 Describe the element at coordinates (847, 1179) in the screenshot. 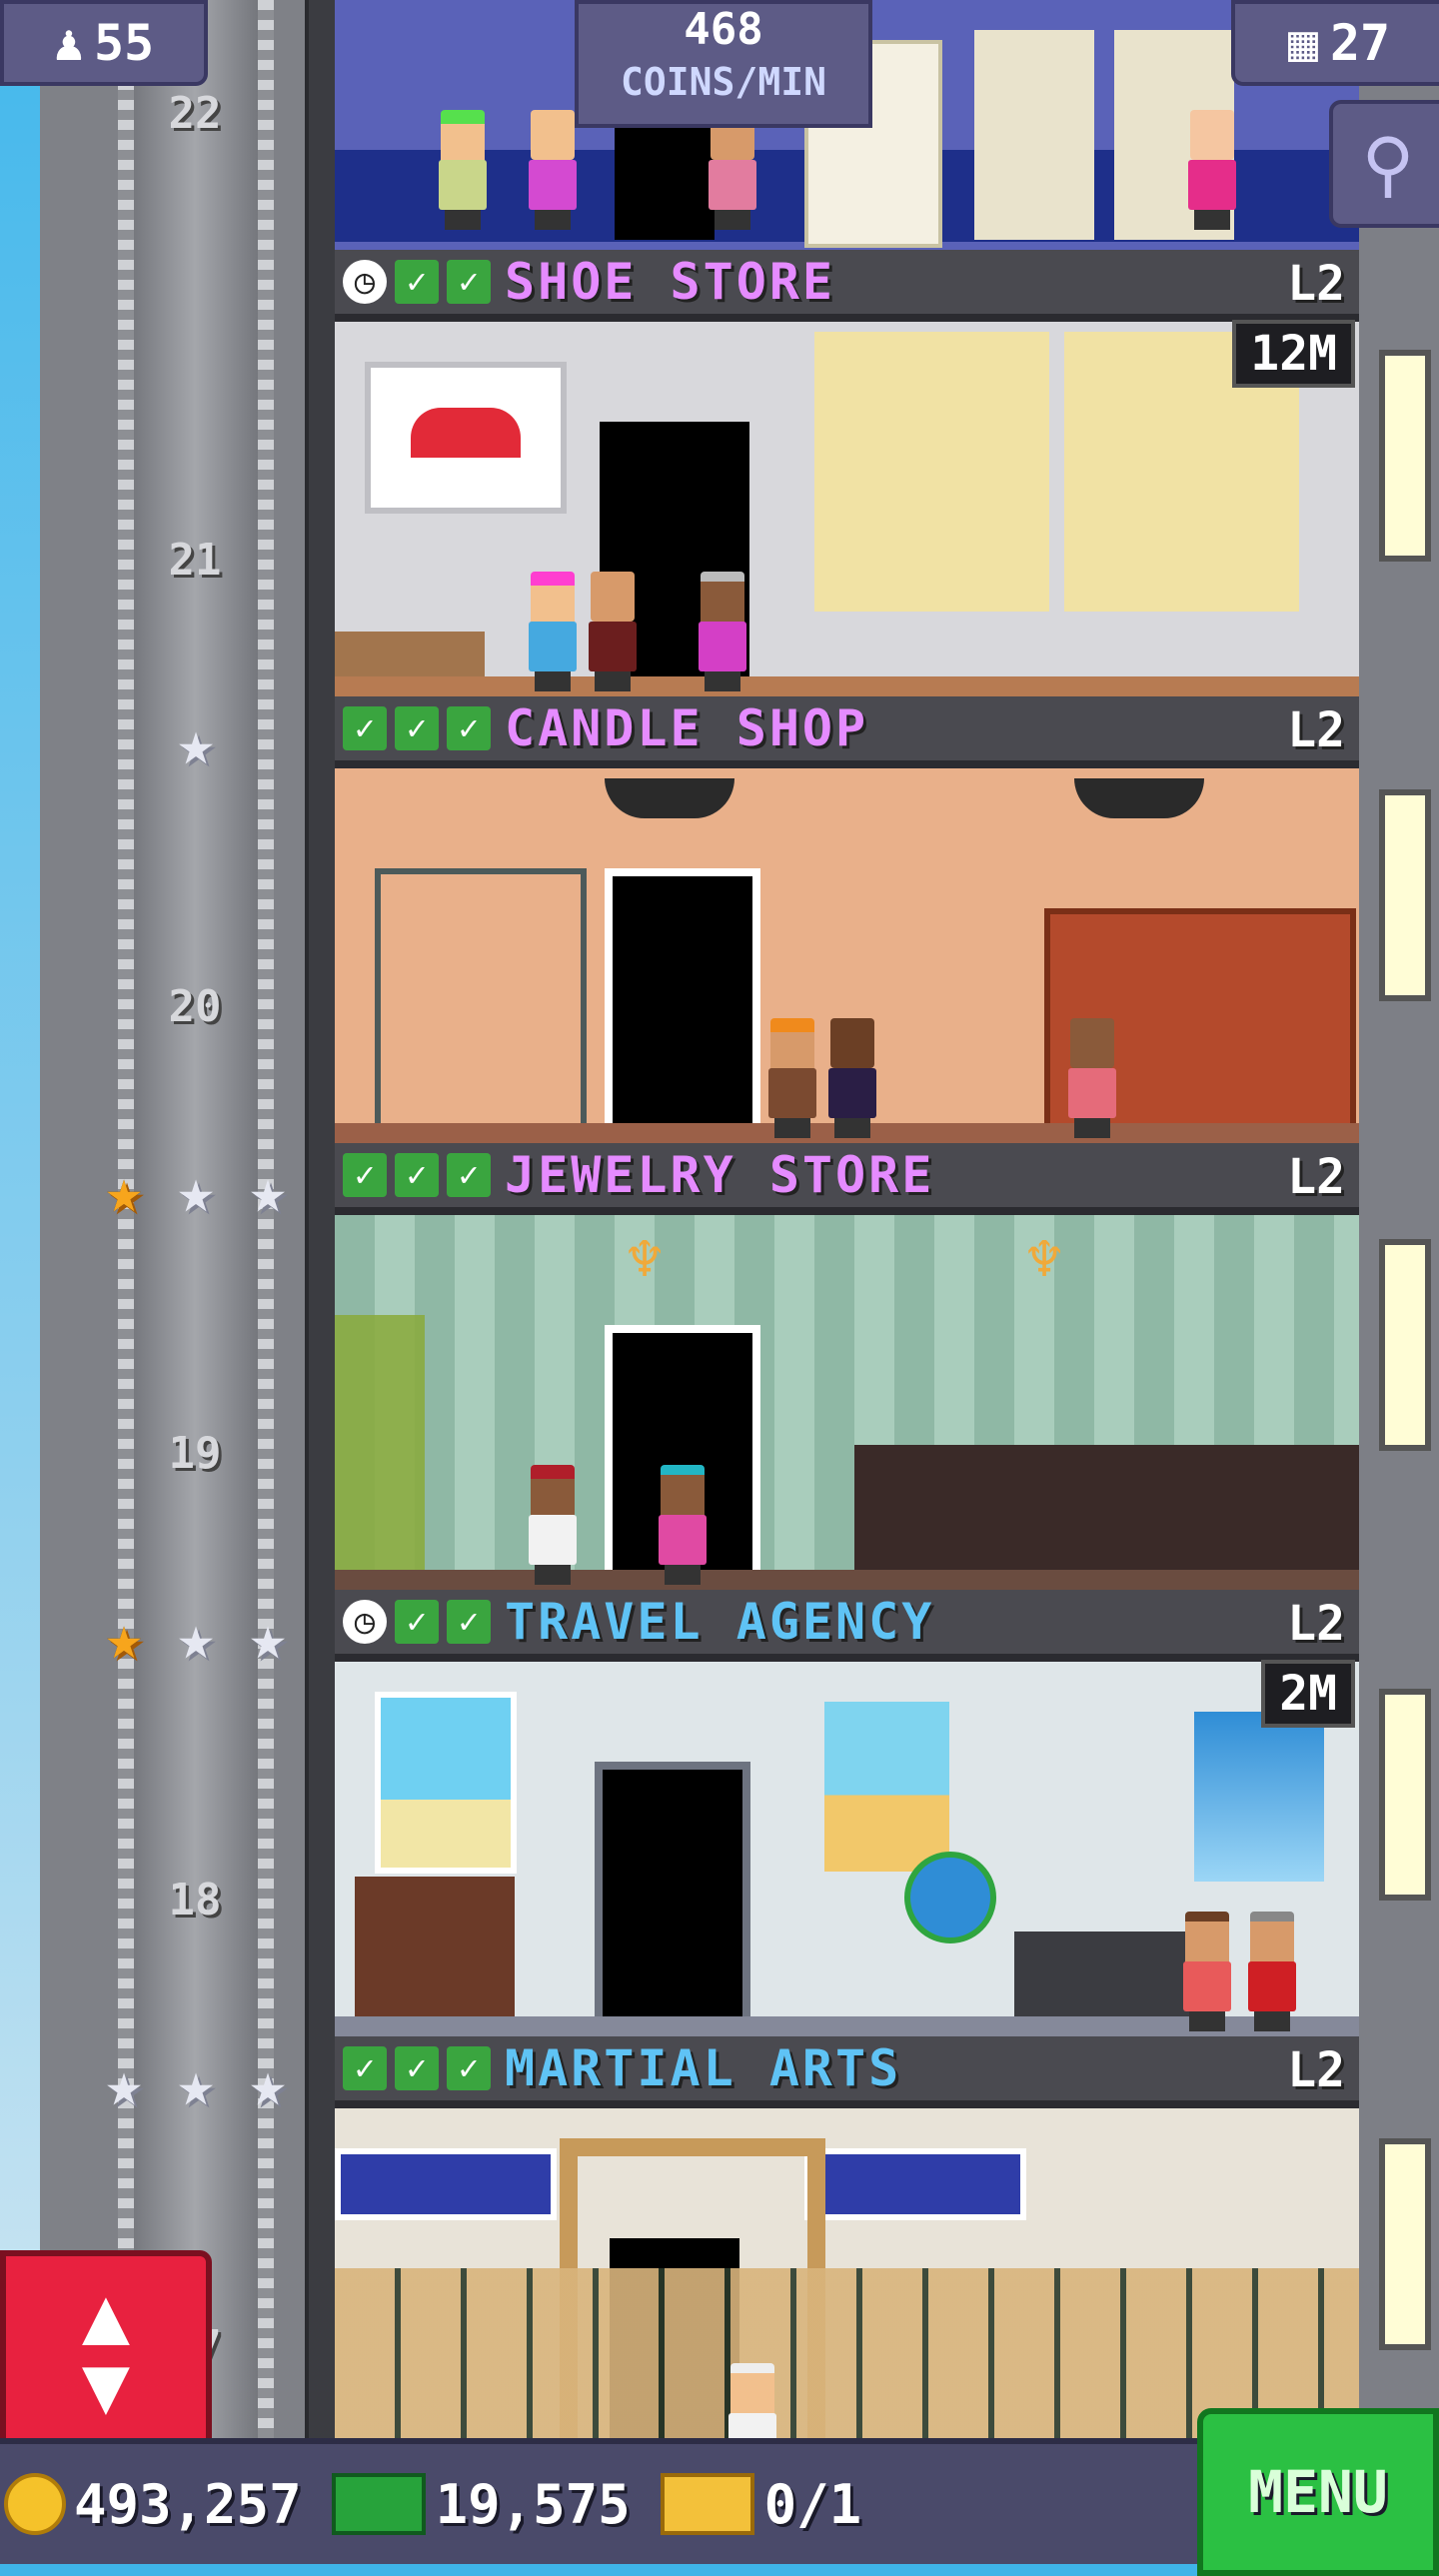

I see `floor-banner: ✓ ✓ ✓ JEWELRY STORE L2` at that location.